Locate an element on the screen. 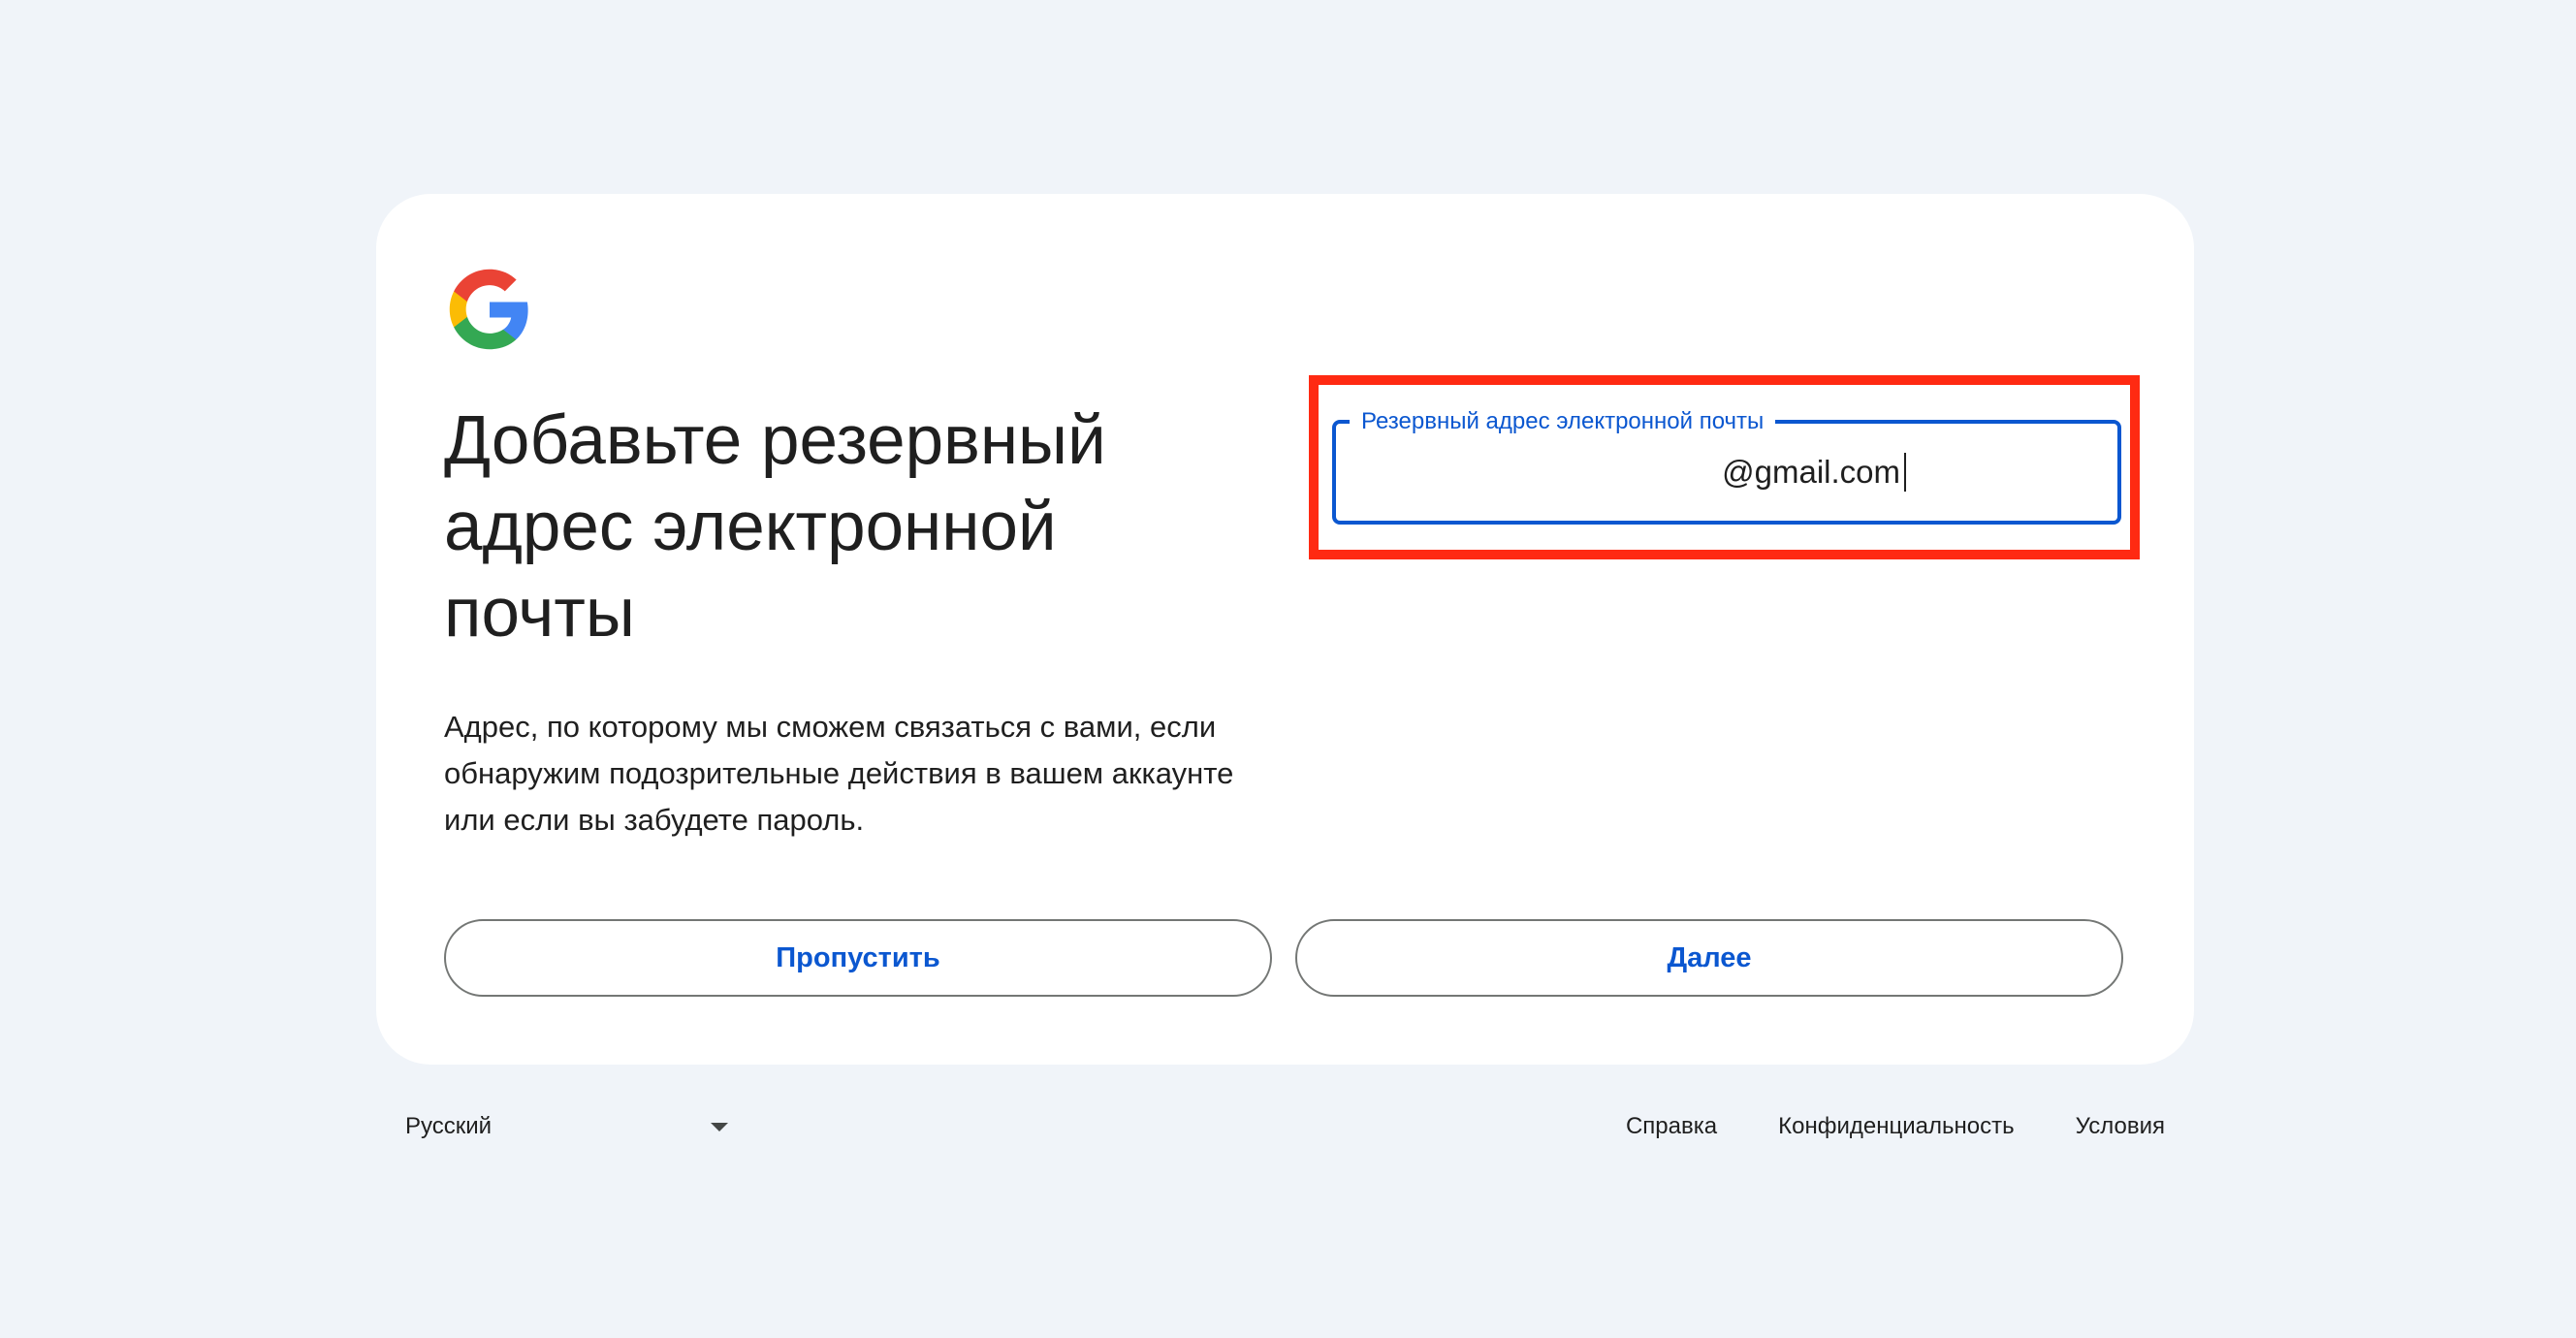 This screenshot has height=1338, width=2576. text-cursor is located at coordinates (1905, 472).